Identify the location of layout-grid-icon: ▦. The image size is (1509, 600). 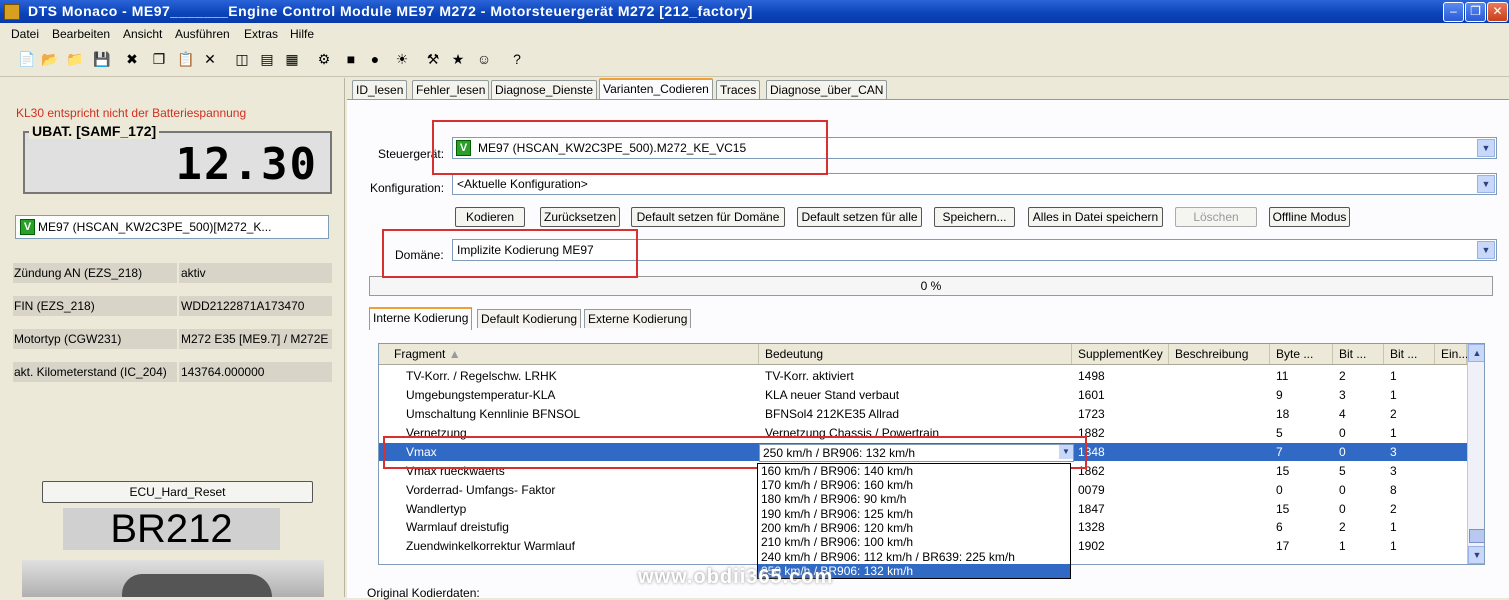
(292, 59).